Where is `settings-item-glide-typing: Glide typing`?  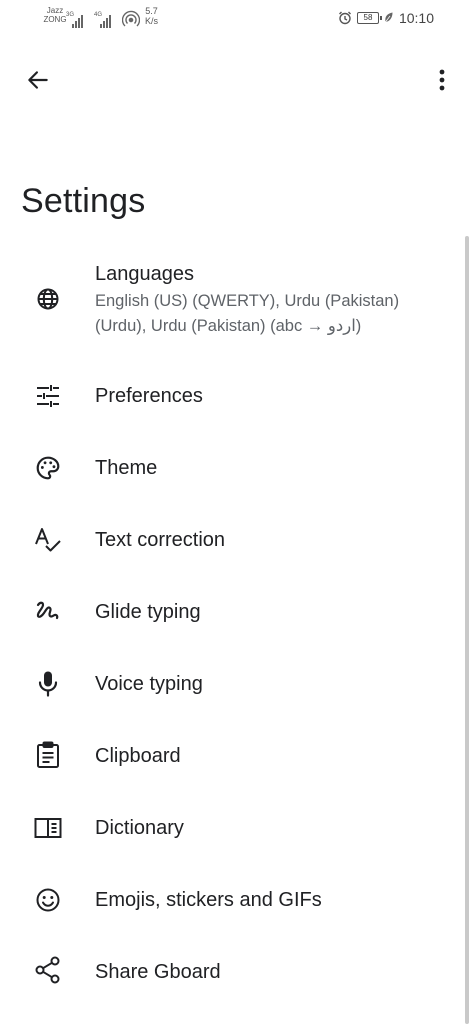
settings-item-glide-typing: Glide typing is located at coordinates (230, 612).